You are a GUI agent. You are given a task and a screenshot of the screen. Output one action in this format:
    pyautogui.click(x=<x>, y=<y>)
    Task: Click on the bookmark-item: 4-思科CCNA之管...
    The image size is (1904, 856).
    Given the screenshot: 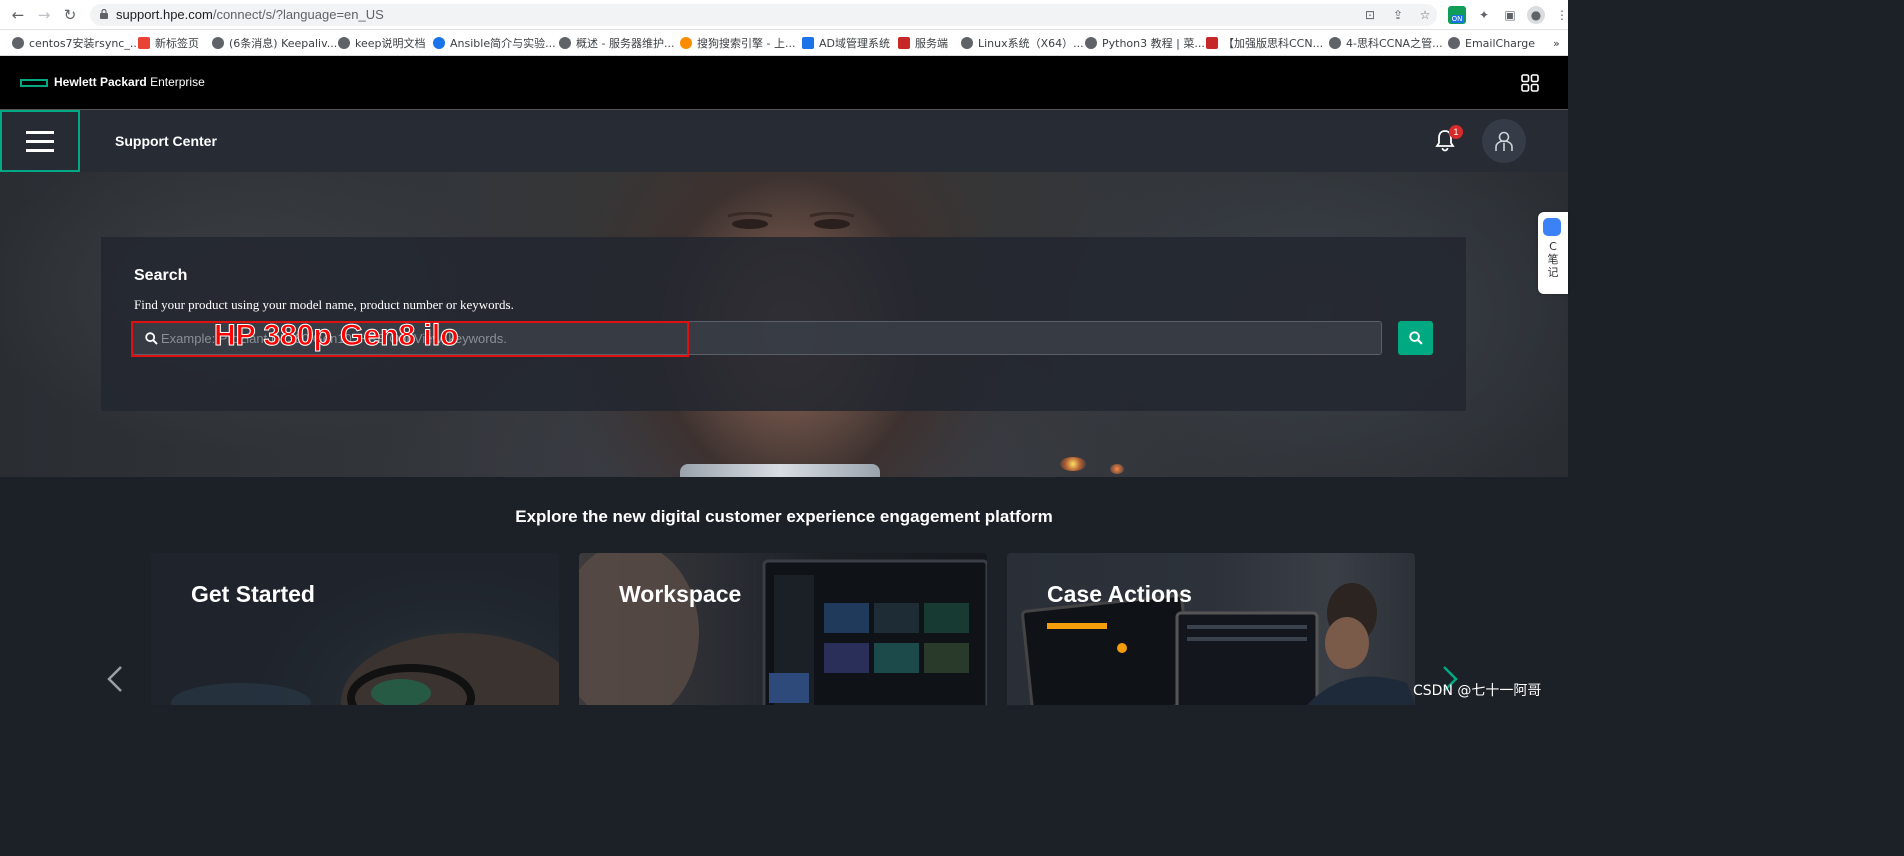 What is the action you would take?
    pyautogui.click(x=1386, y=43)
    